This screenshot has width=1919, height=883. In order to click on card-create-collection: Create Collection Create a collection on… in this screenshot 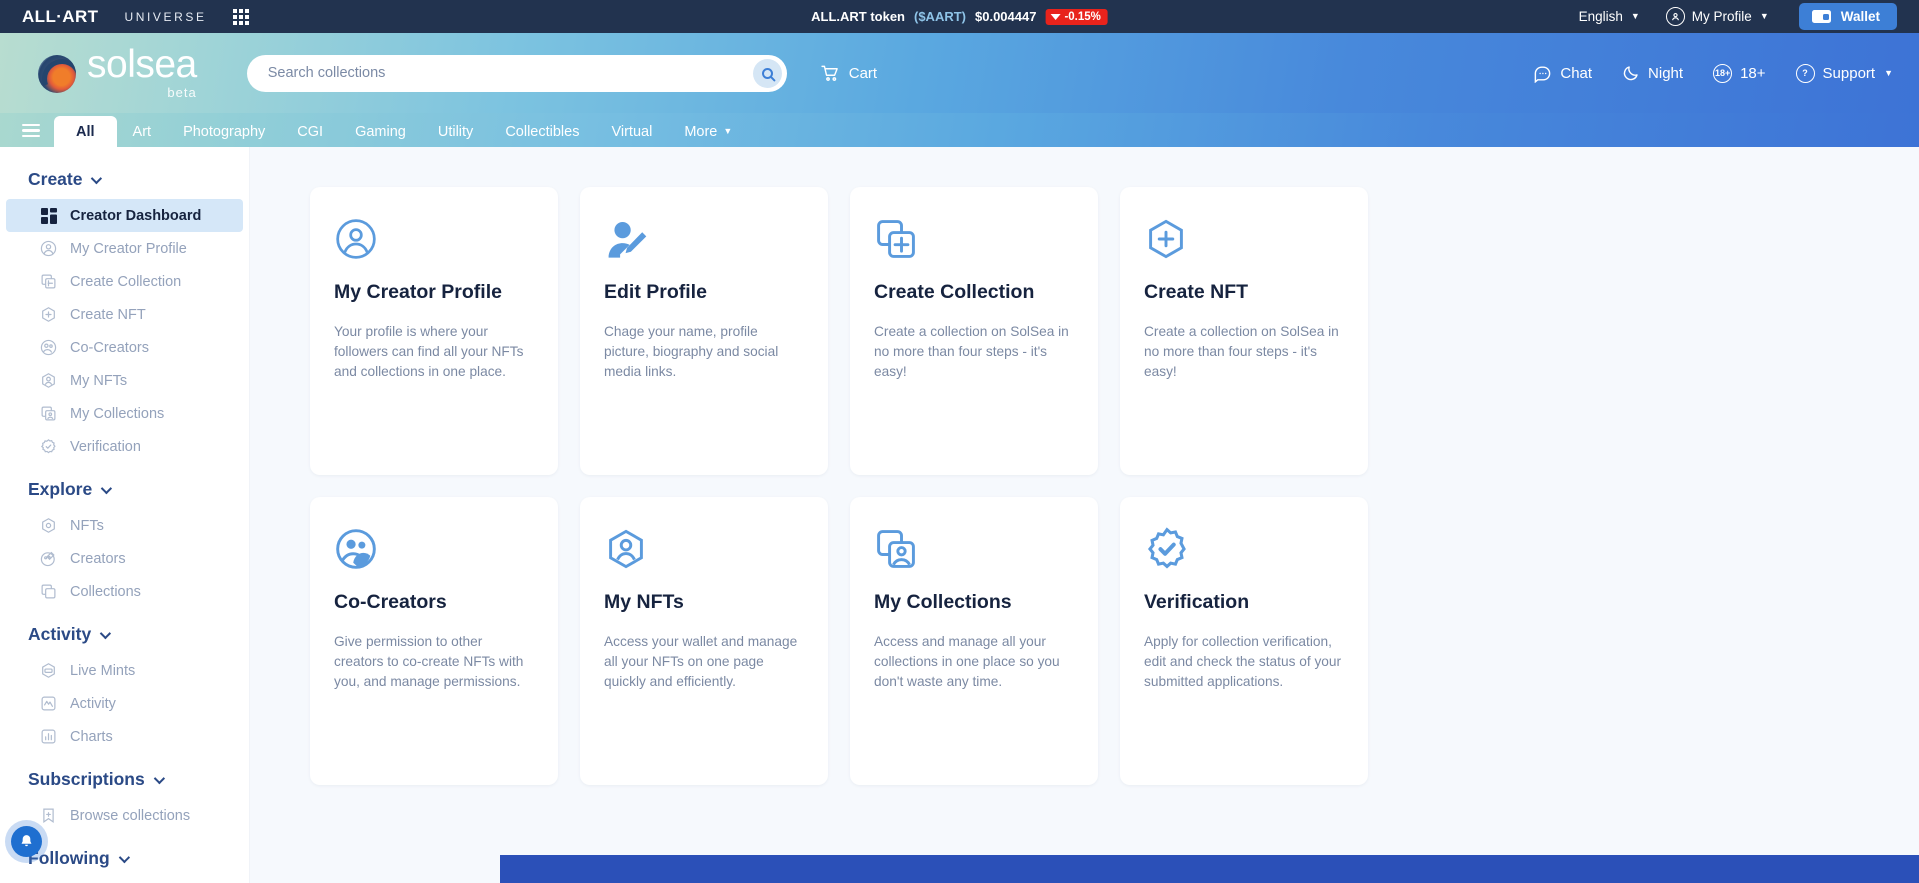, I will do `click(974, 331)`.